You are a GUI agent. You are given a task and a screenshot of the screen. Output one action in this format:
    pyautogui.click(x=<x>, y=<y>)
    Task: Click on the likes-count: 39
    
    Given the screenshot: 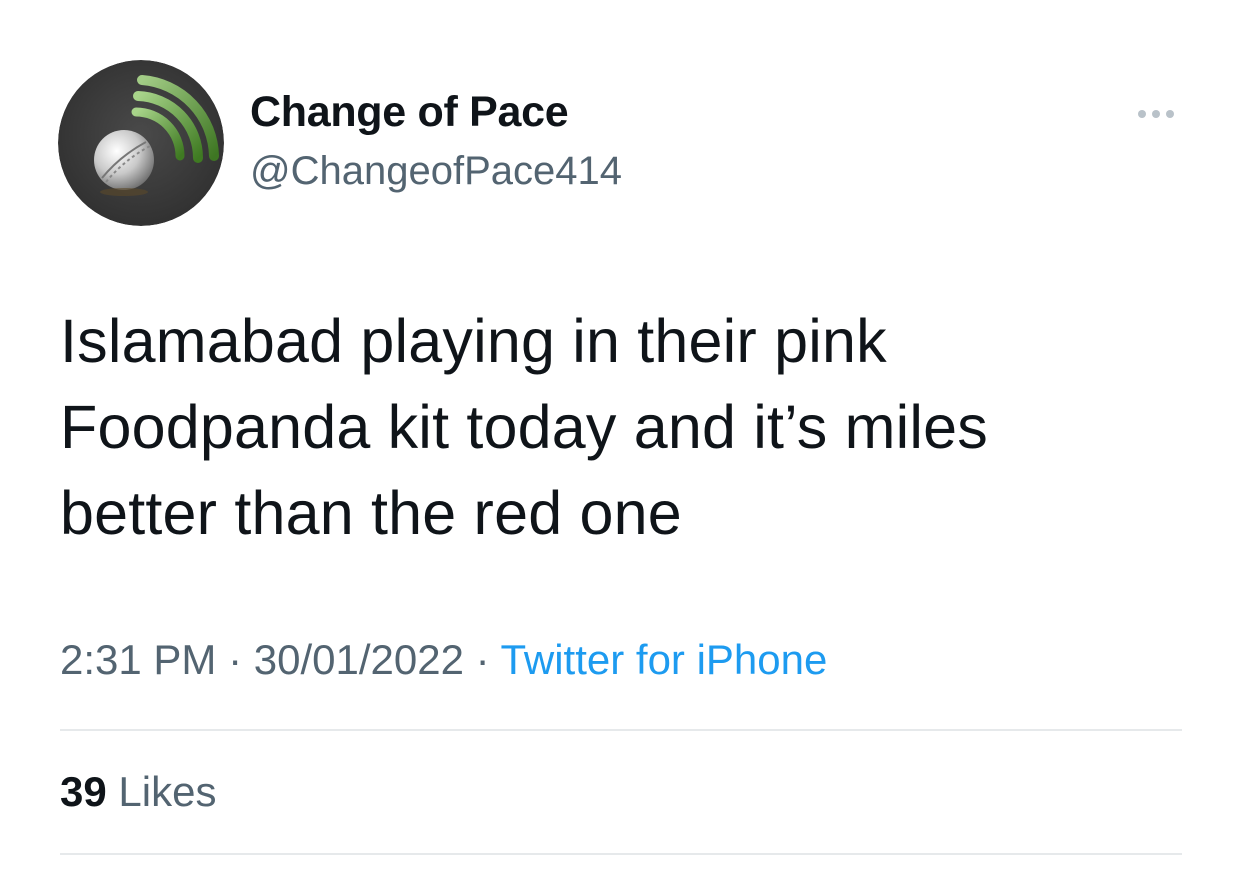 What is the action you would take?
    pyautogui.click(x=83, y=791)
    